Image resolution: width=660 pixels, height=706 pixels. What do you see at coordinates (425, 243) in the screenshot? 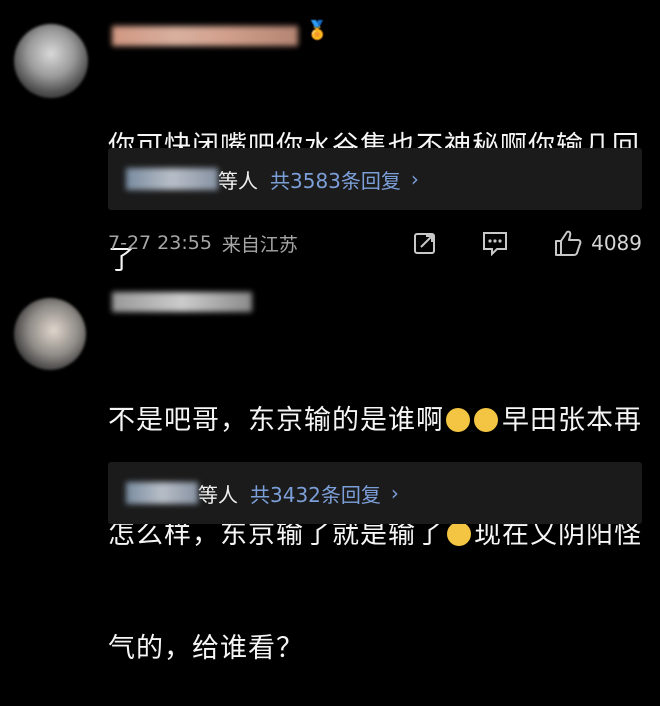
I see `share-icon` at bounding box center [425, 243].